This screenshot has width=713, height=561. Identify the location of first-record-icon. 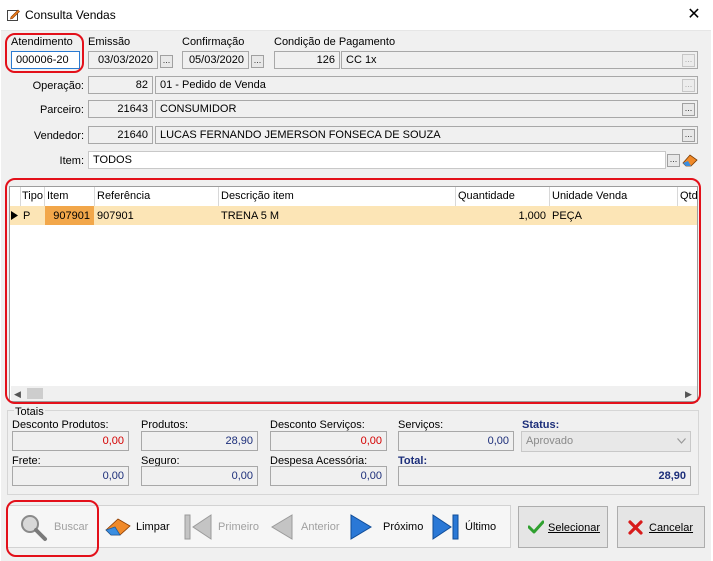
(198, 527).